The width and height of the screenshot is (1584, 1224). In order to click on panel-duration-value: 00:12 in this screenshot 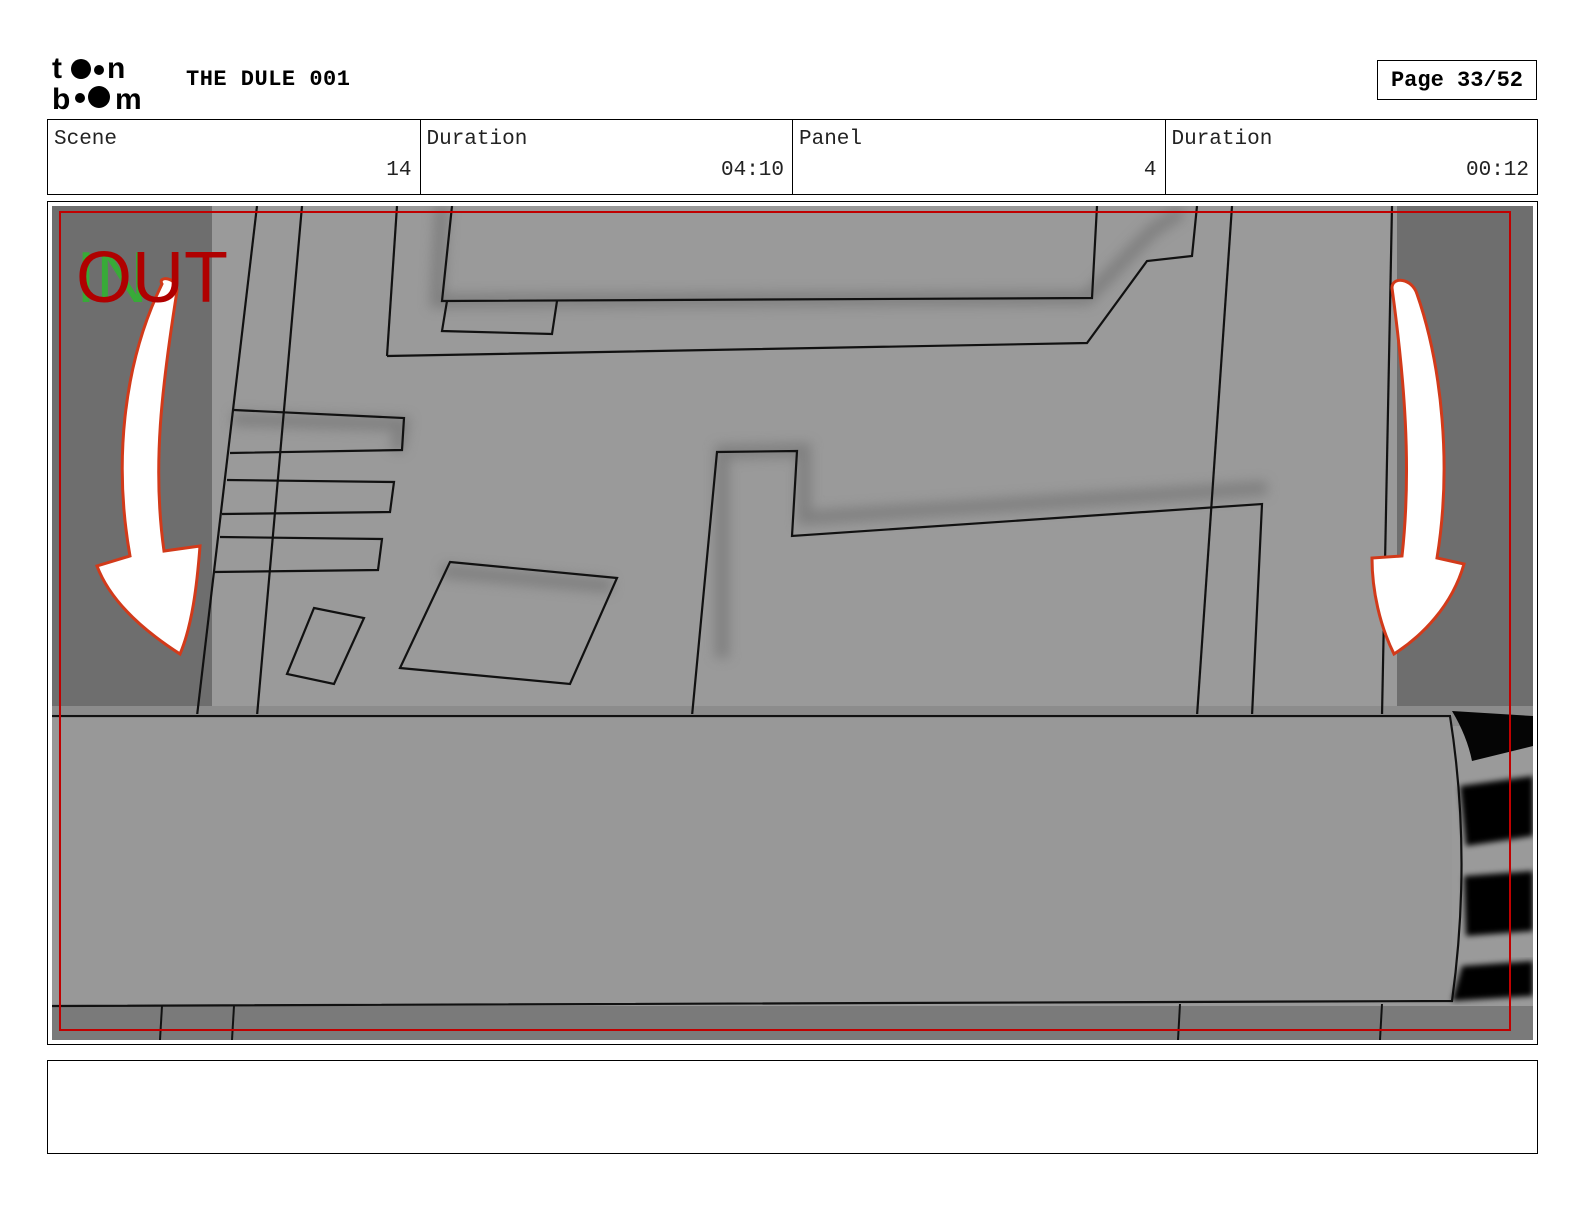, I will do `click(1497, 170)`.